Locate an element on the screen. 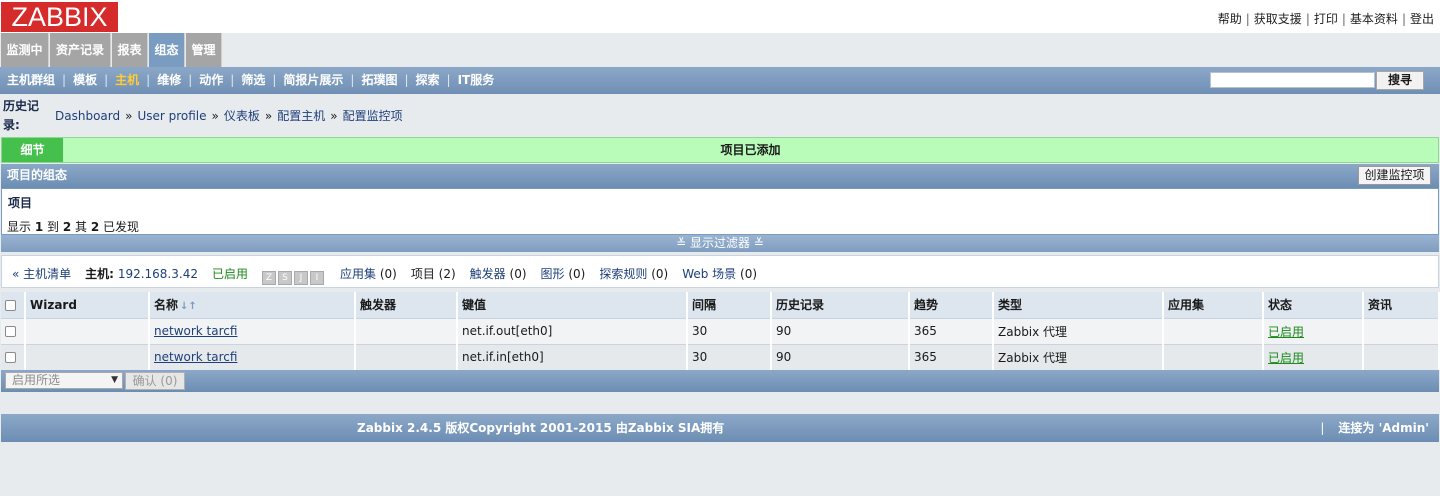 This screenshot has height=496, width=1440. ipmi-icon: I is located at coordinates (316, 278).